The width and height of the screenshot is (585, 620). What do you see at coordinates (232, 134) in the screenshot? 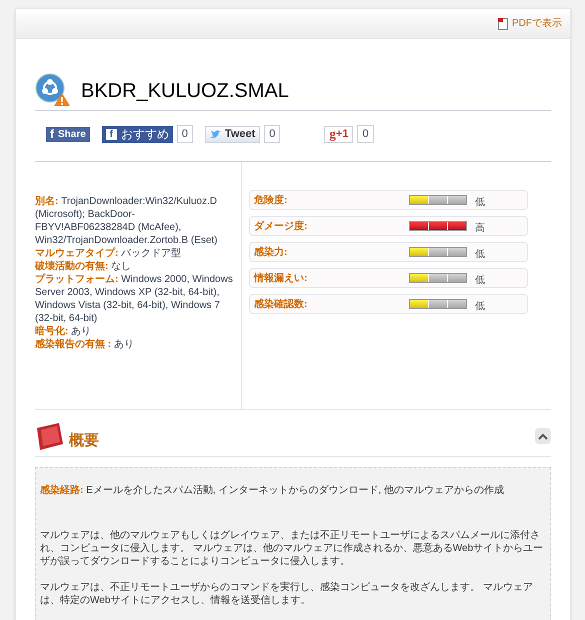
I see `tweet-button: Tweet` at bounding box center [232, 134].